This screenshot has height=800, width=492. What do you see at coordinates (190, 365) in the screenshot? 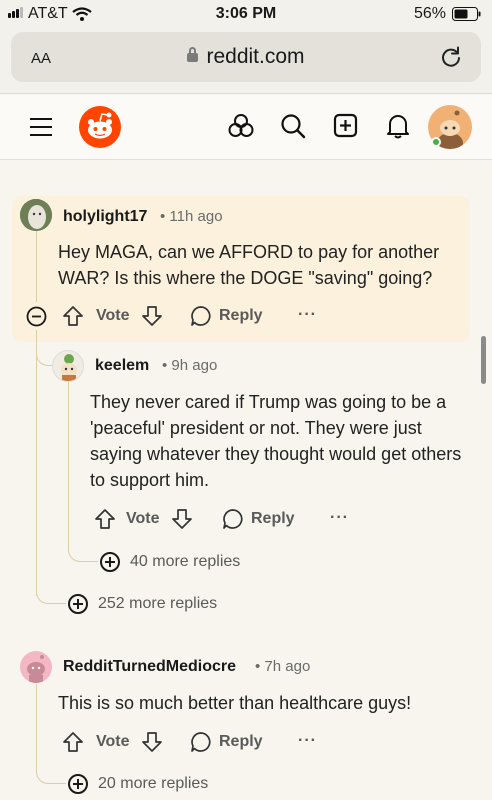
I see `comment-age: • 9h ago` at bounding box center [190, 365].